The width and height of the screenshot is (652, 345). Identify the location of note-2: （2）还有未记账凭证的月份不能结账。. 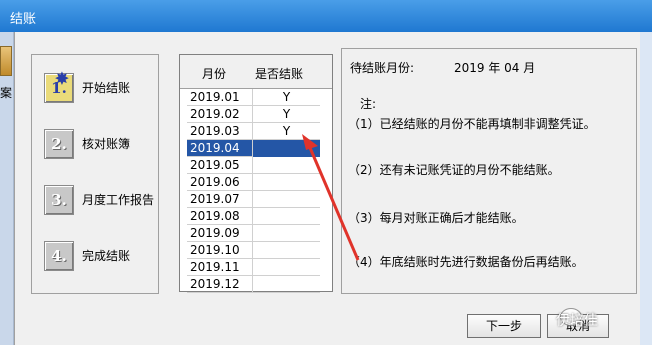
(454, 170).